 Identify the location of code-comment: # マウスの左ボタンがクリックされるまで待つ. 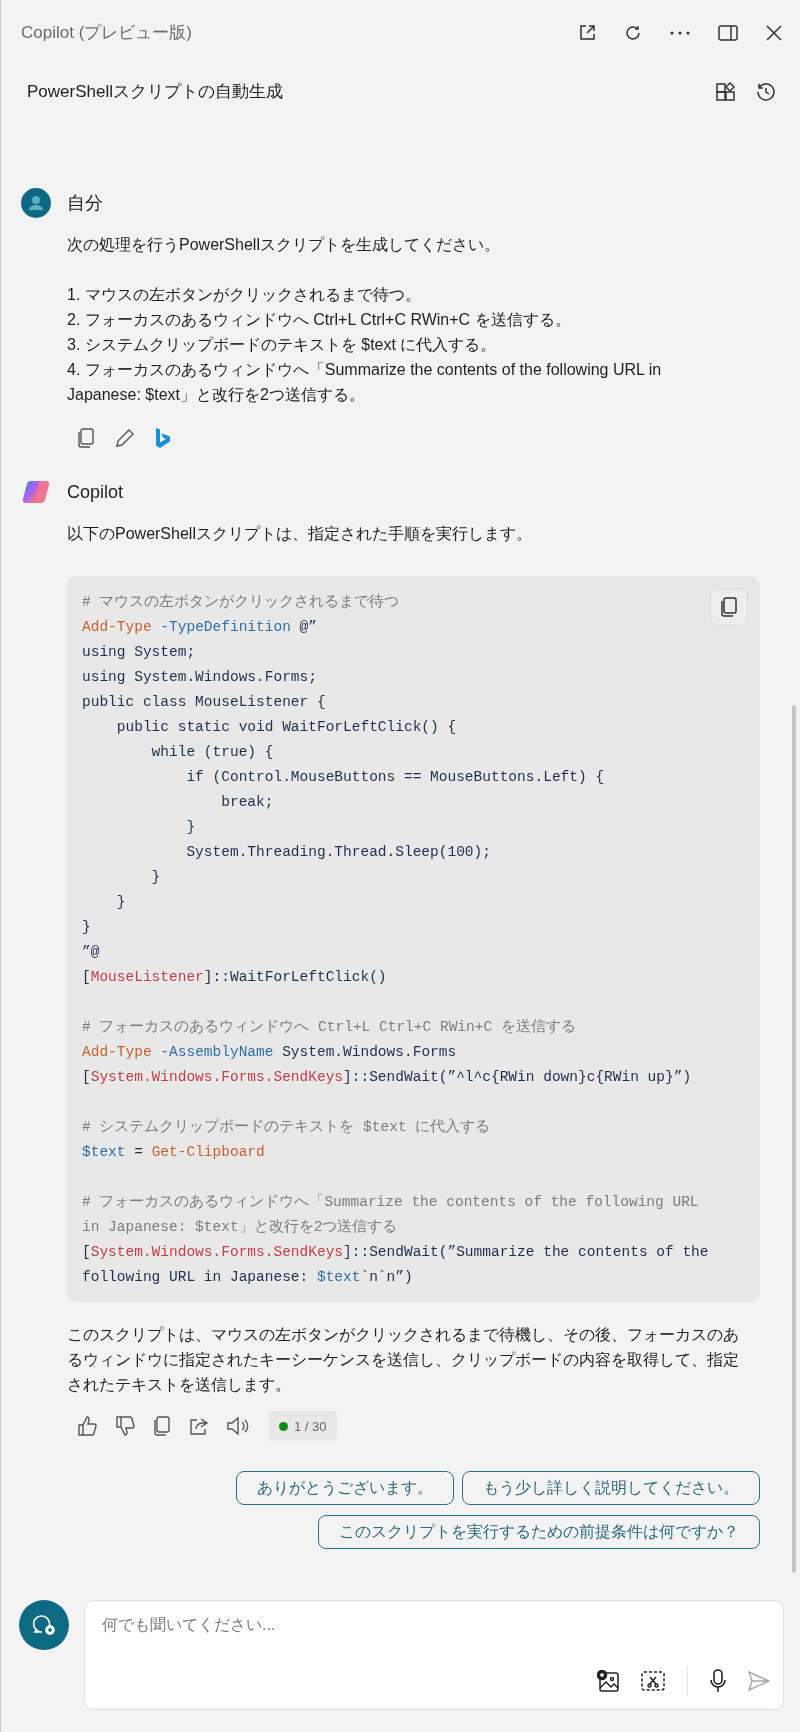
(241, 602).